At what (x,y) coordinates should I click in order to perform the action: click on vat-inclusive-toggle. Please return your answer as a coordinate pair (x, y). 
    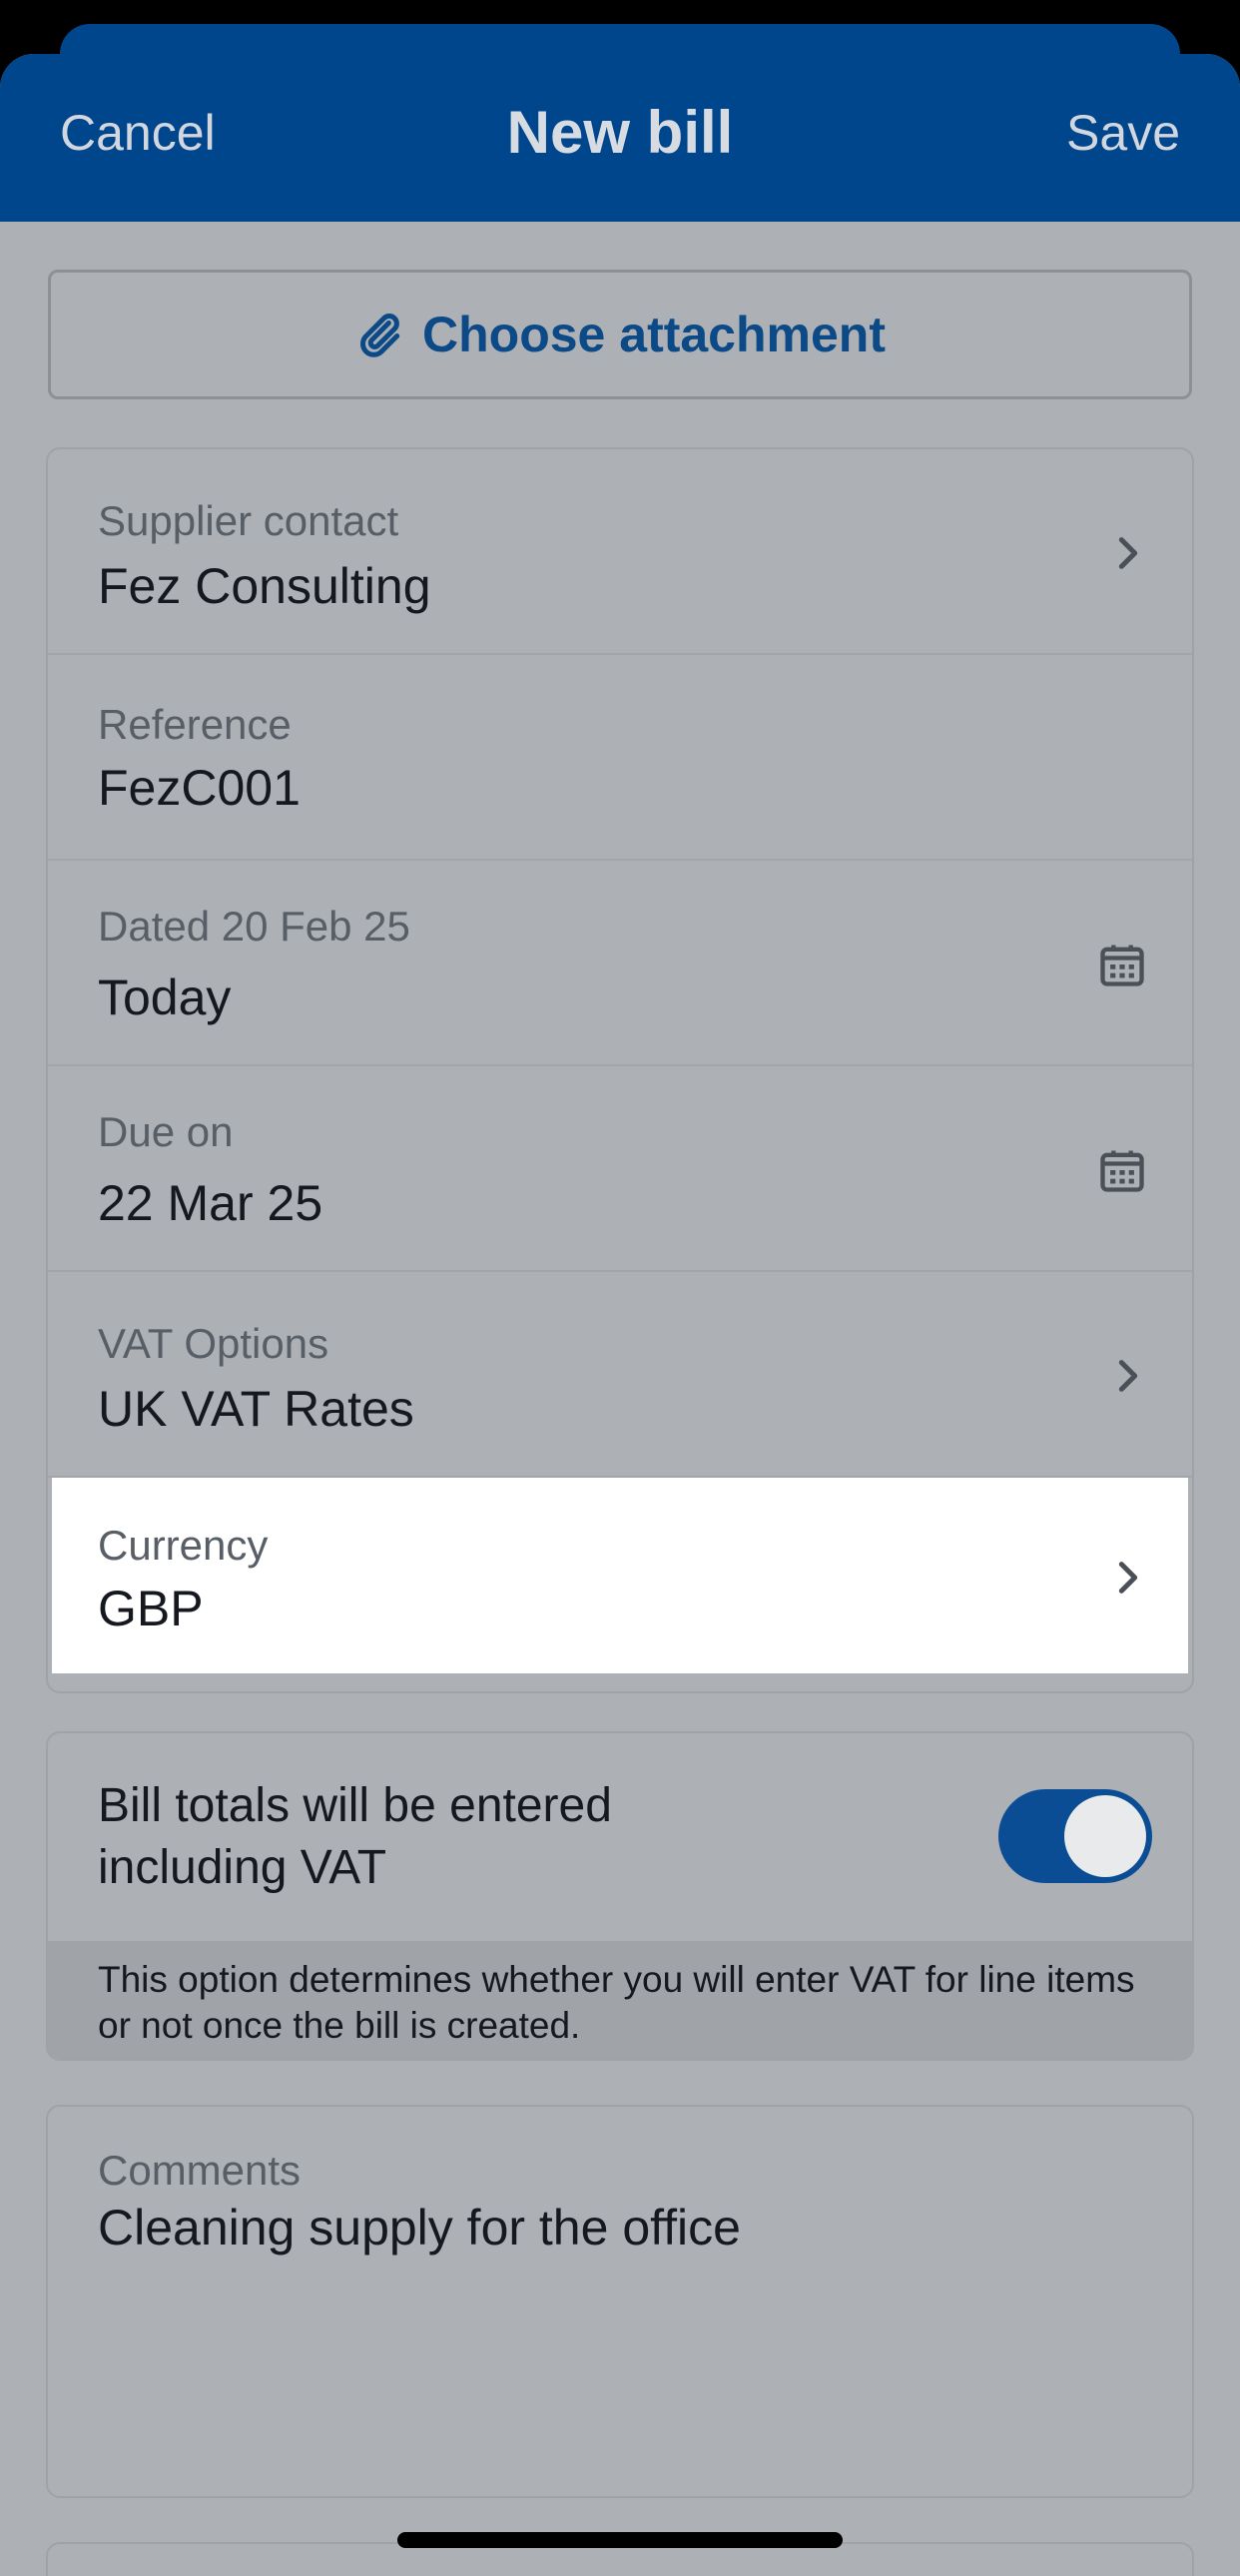
    Looking at the image, I should click on (1075, 1836).